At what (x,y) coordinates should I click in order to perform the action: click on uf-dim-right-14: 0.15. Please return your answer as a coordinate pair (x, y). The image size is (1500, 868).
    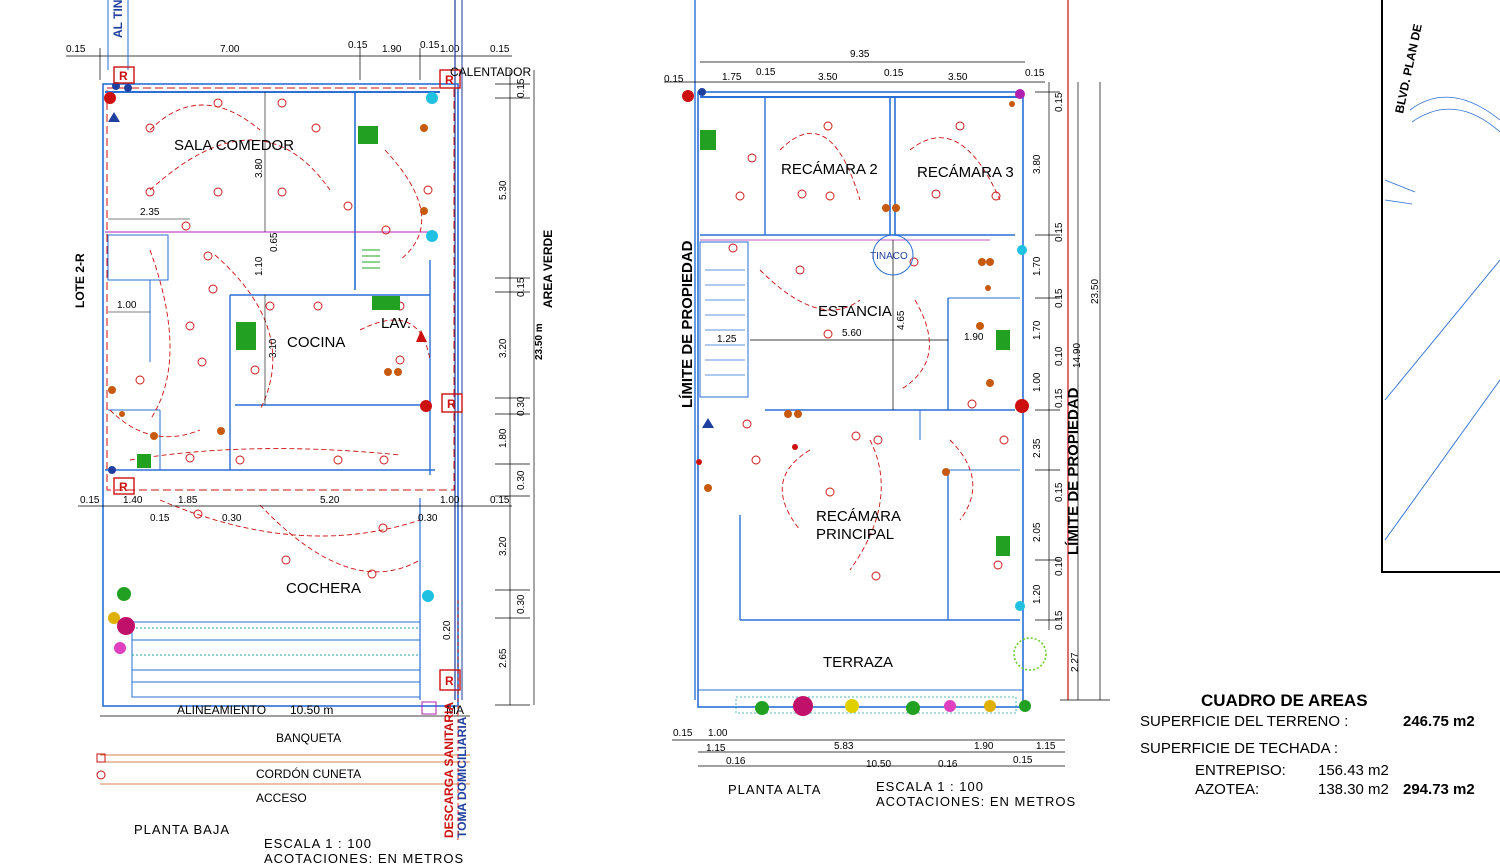
    Looking at the image, I should click on (1059, 620).